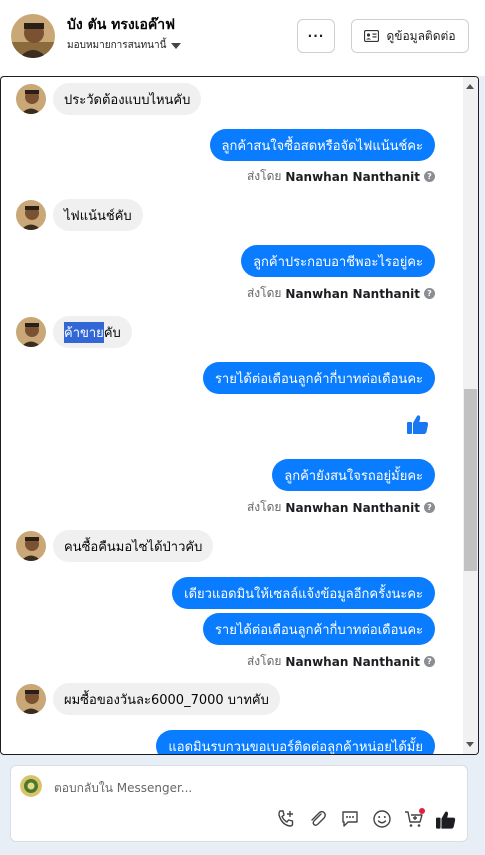  I want to click on incoming-message: ไฟแน้นช์คับ, so click(79, 215).